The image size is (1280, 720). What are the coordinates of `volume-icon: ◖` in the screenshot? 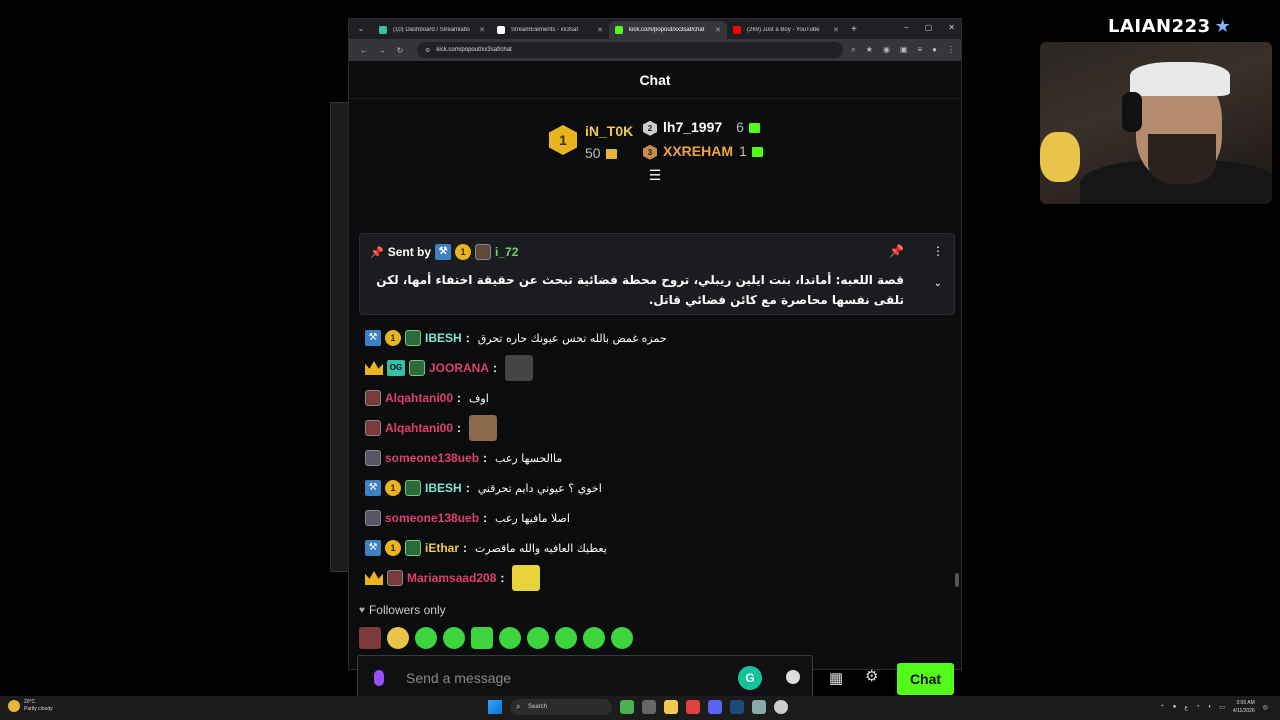 It's located at (1210, 707).